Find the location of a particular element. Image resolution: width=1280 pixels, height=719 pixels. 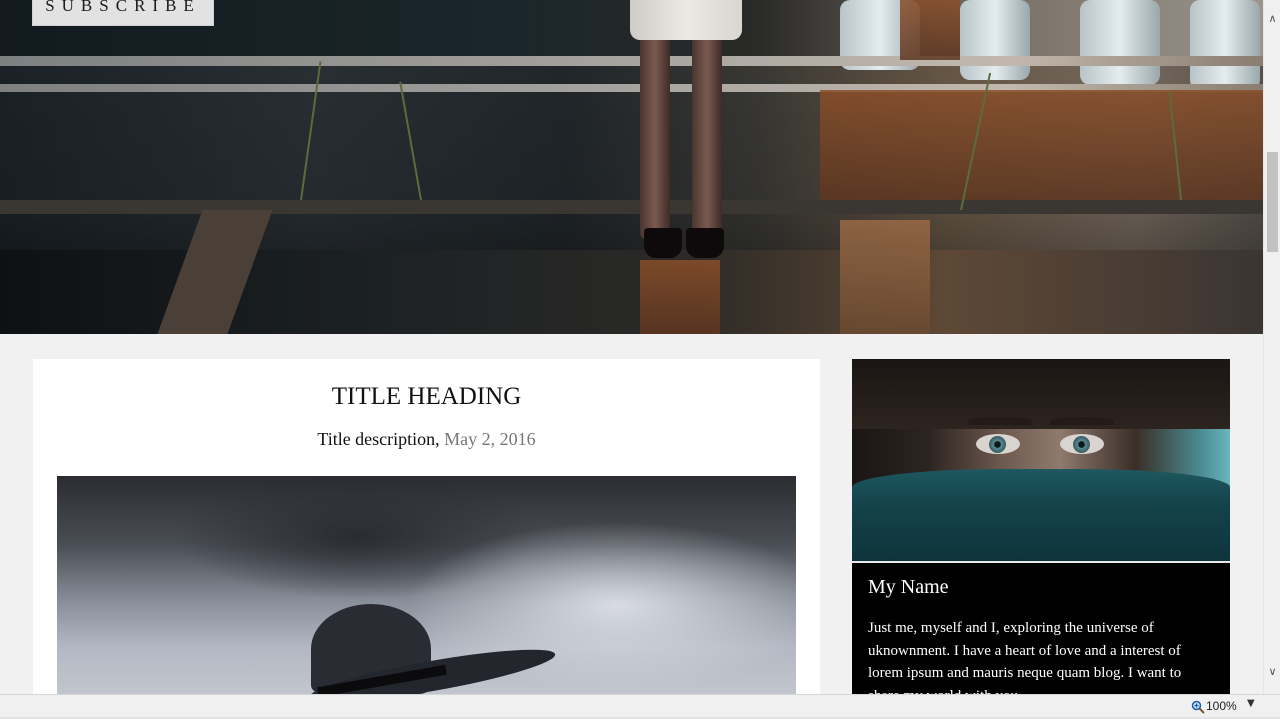

status-bar: 100% ▼ is located at coordinates (640, 706).